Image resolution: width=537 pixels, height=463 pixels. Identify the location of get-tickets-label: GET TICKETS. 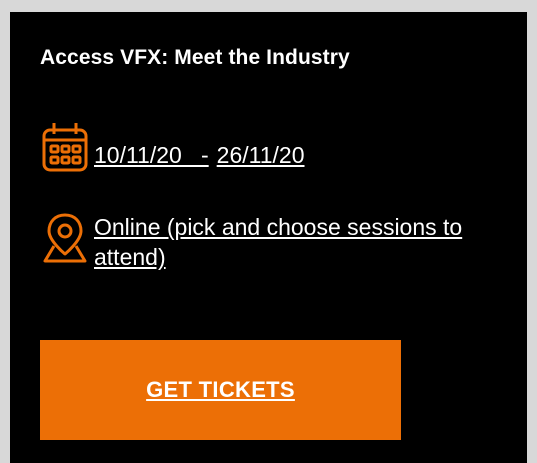
(220, 389).